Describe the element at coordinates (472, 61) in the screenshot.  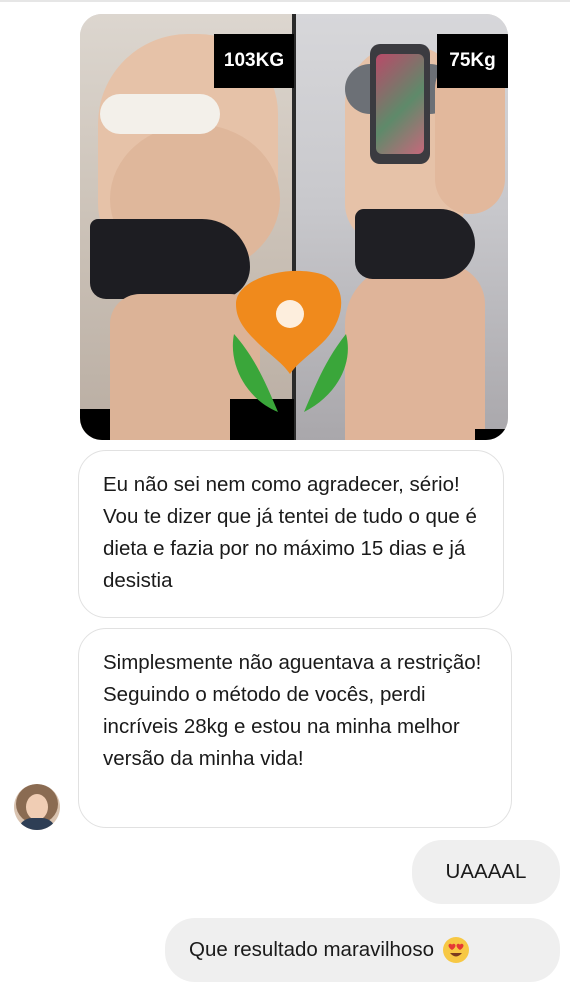
I see `after-weight-tag: 75Kg` at that location.